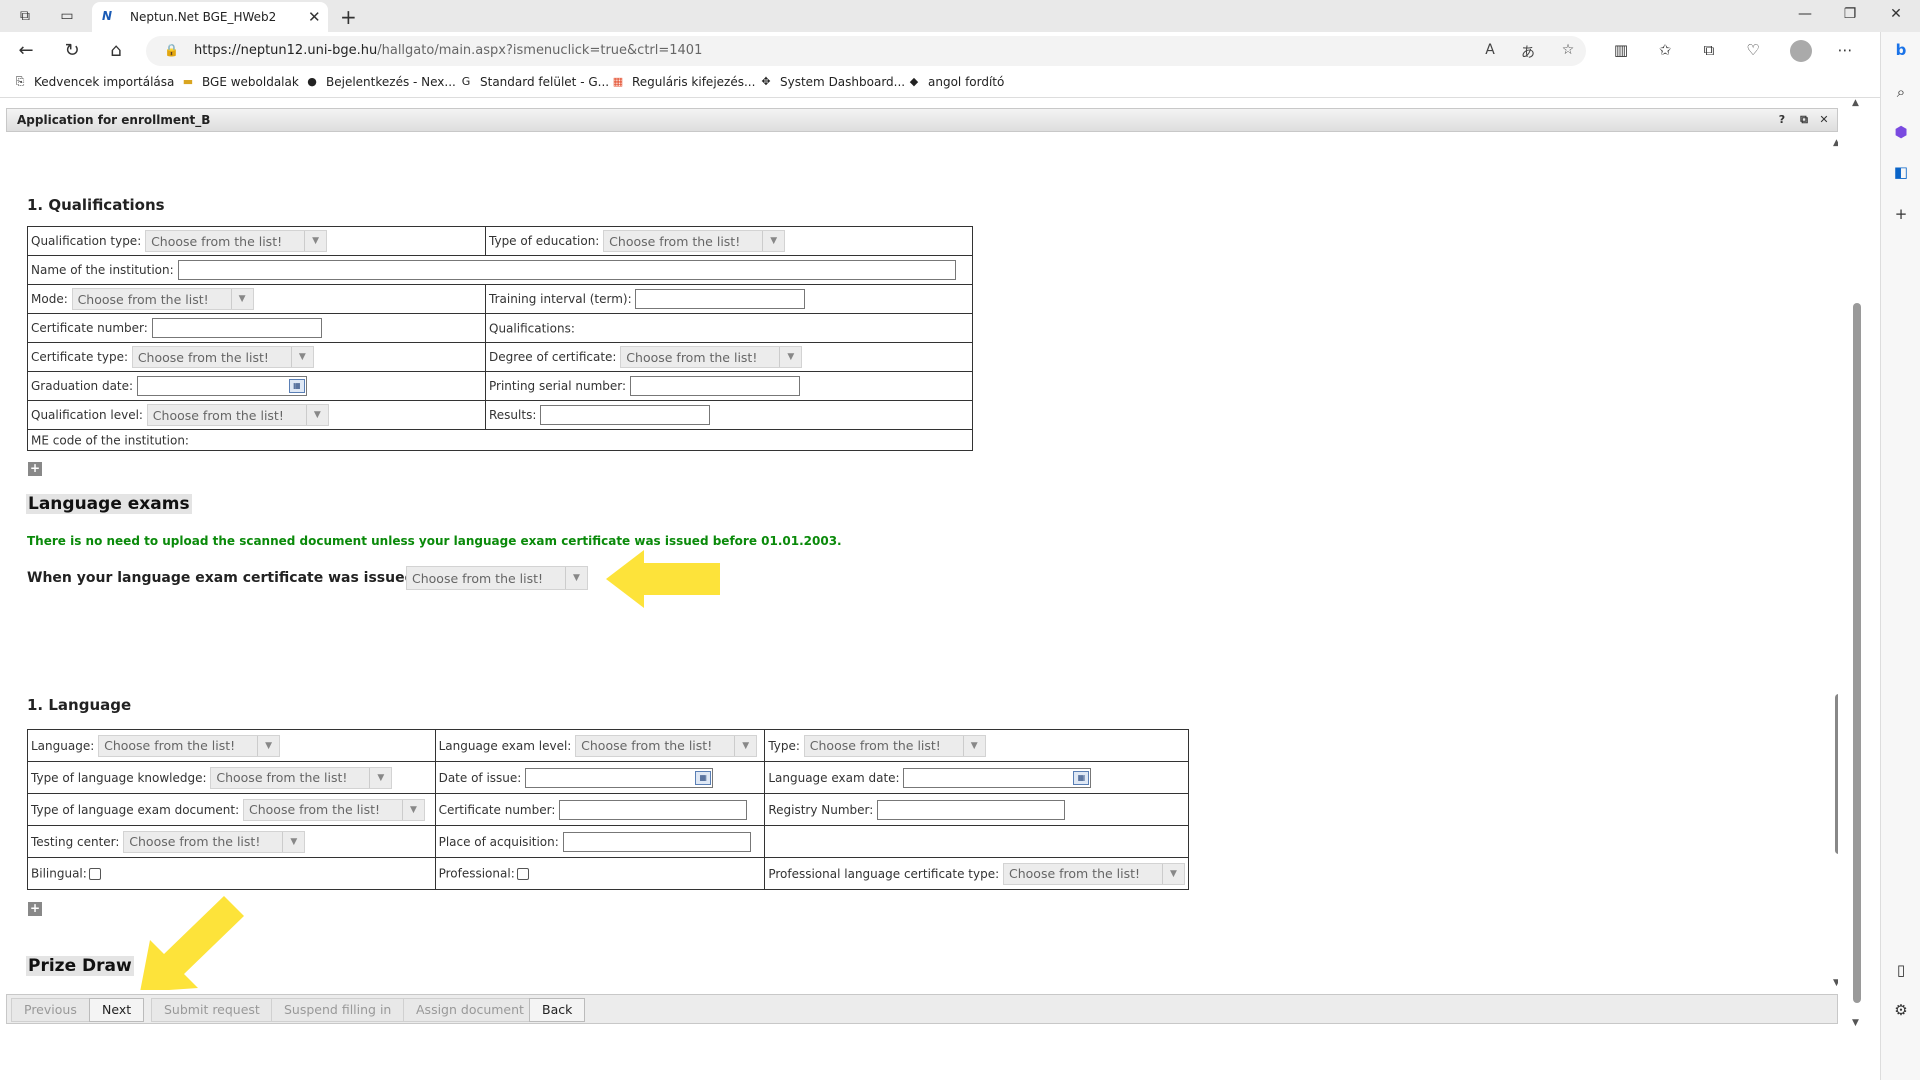  What do you see at coordinates (117, 1010) in the screenshot?
I see `next-button: Next` at bounding box center [117, 1010].